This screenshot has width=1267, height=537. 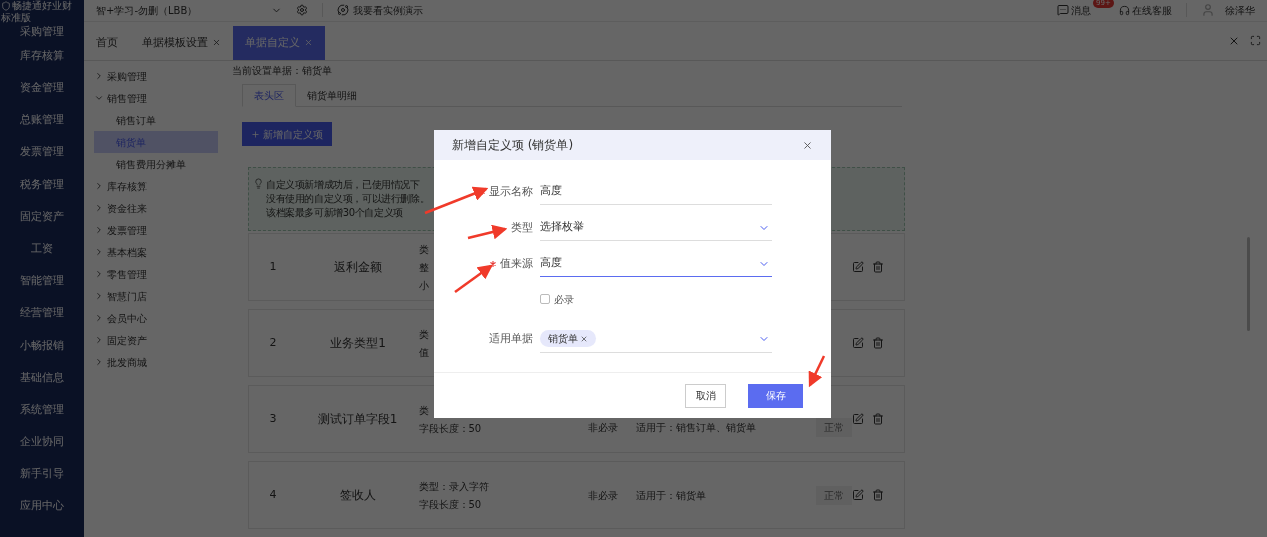 I want to click on row-number: 1, so click(x=273, y=266).